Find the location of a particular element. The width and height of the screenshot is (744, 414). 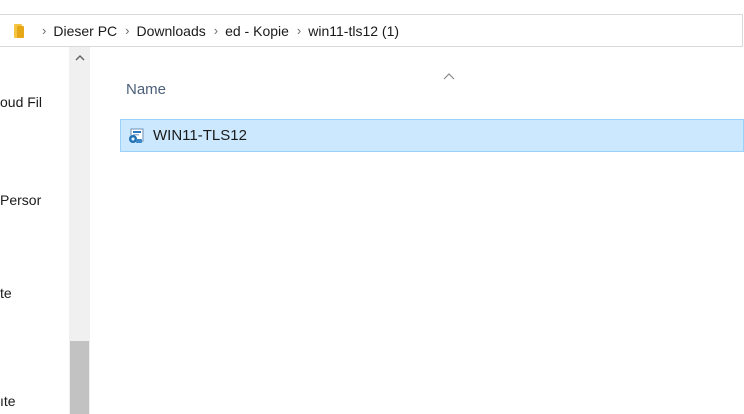

folder-icon is located at coordinates (24, 31).